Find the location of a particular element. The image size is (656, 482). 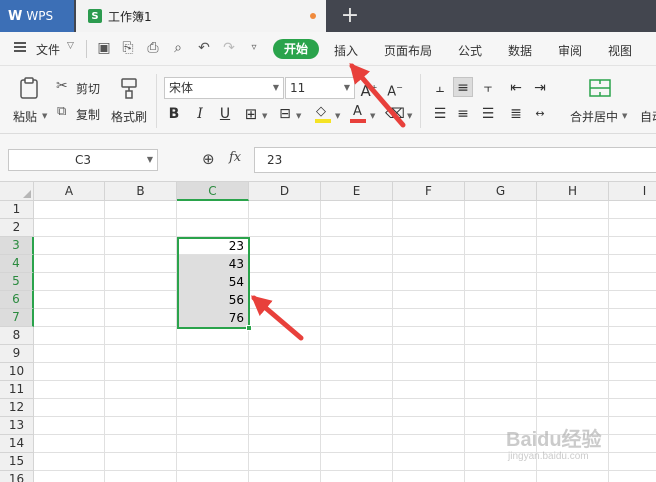

tab-insert: 插入 is located at coordinates (346, 50).